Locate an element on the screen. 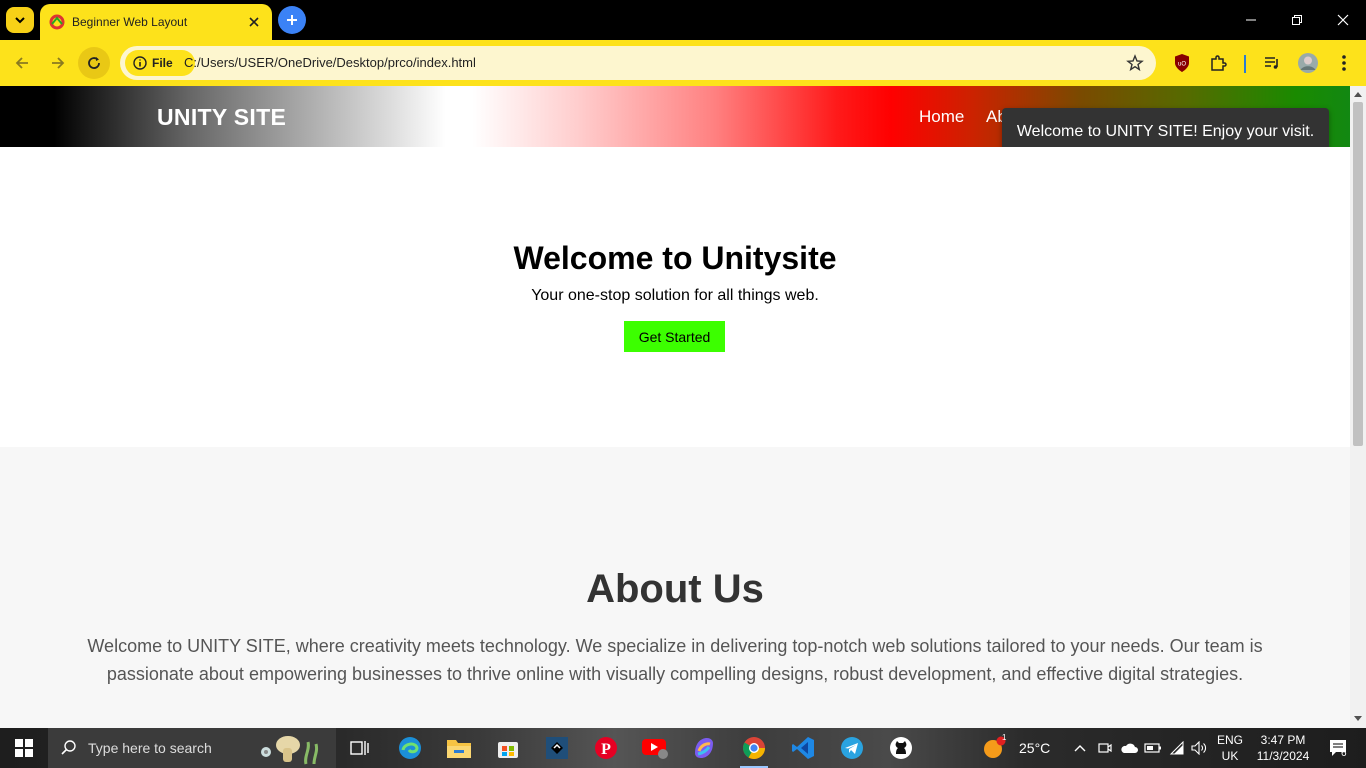 The height and width of the screenshot is (768, 1366). taskbar-file-explorer is located at coordinates (459, 748).